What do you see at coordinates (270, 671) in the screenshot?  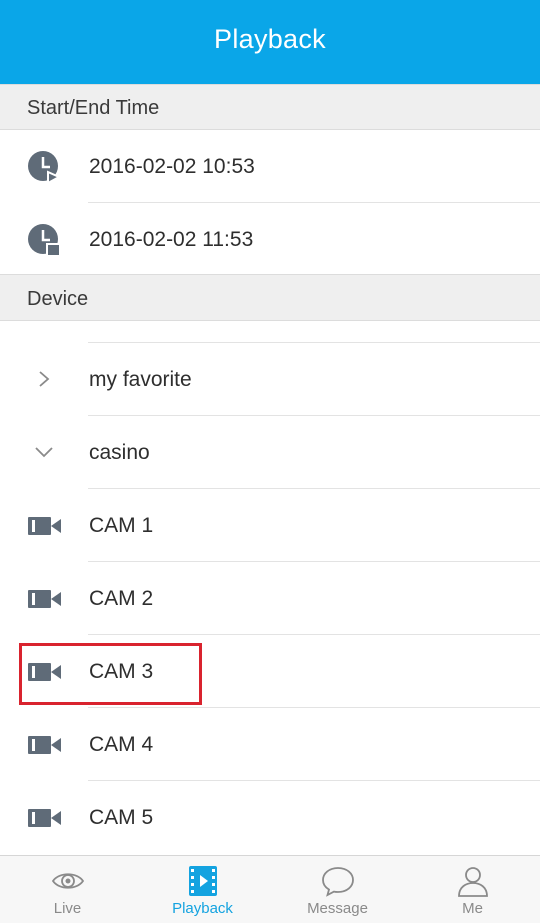 I see `camera-row-cam-3: CAM 3` at bounding box center [270, 671].